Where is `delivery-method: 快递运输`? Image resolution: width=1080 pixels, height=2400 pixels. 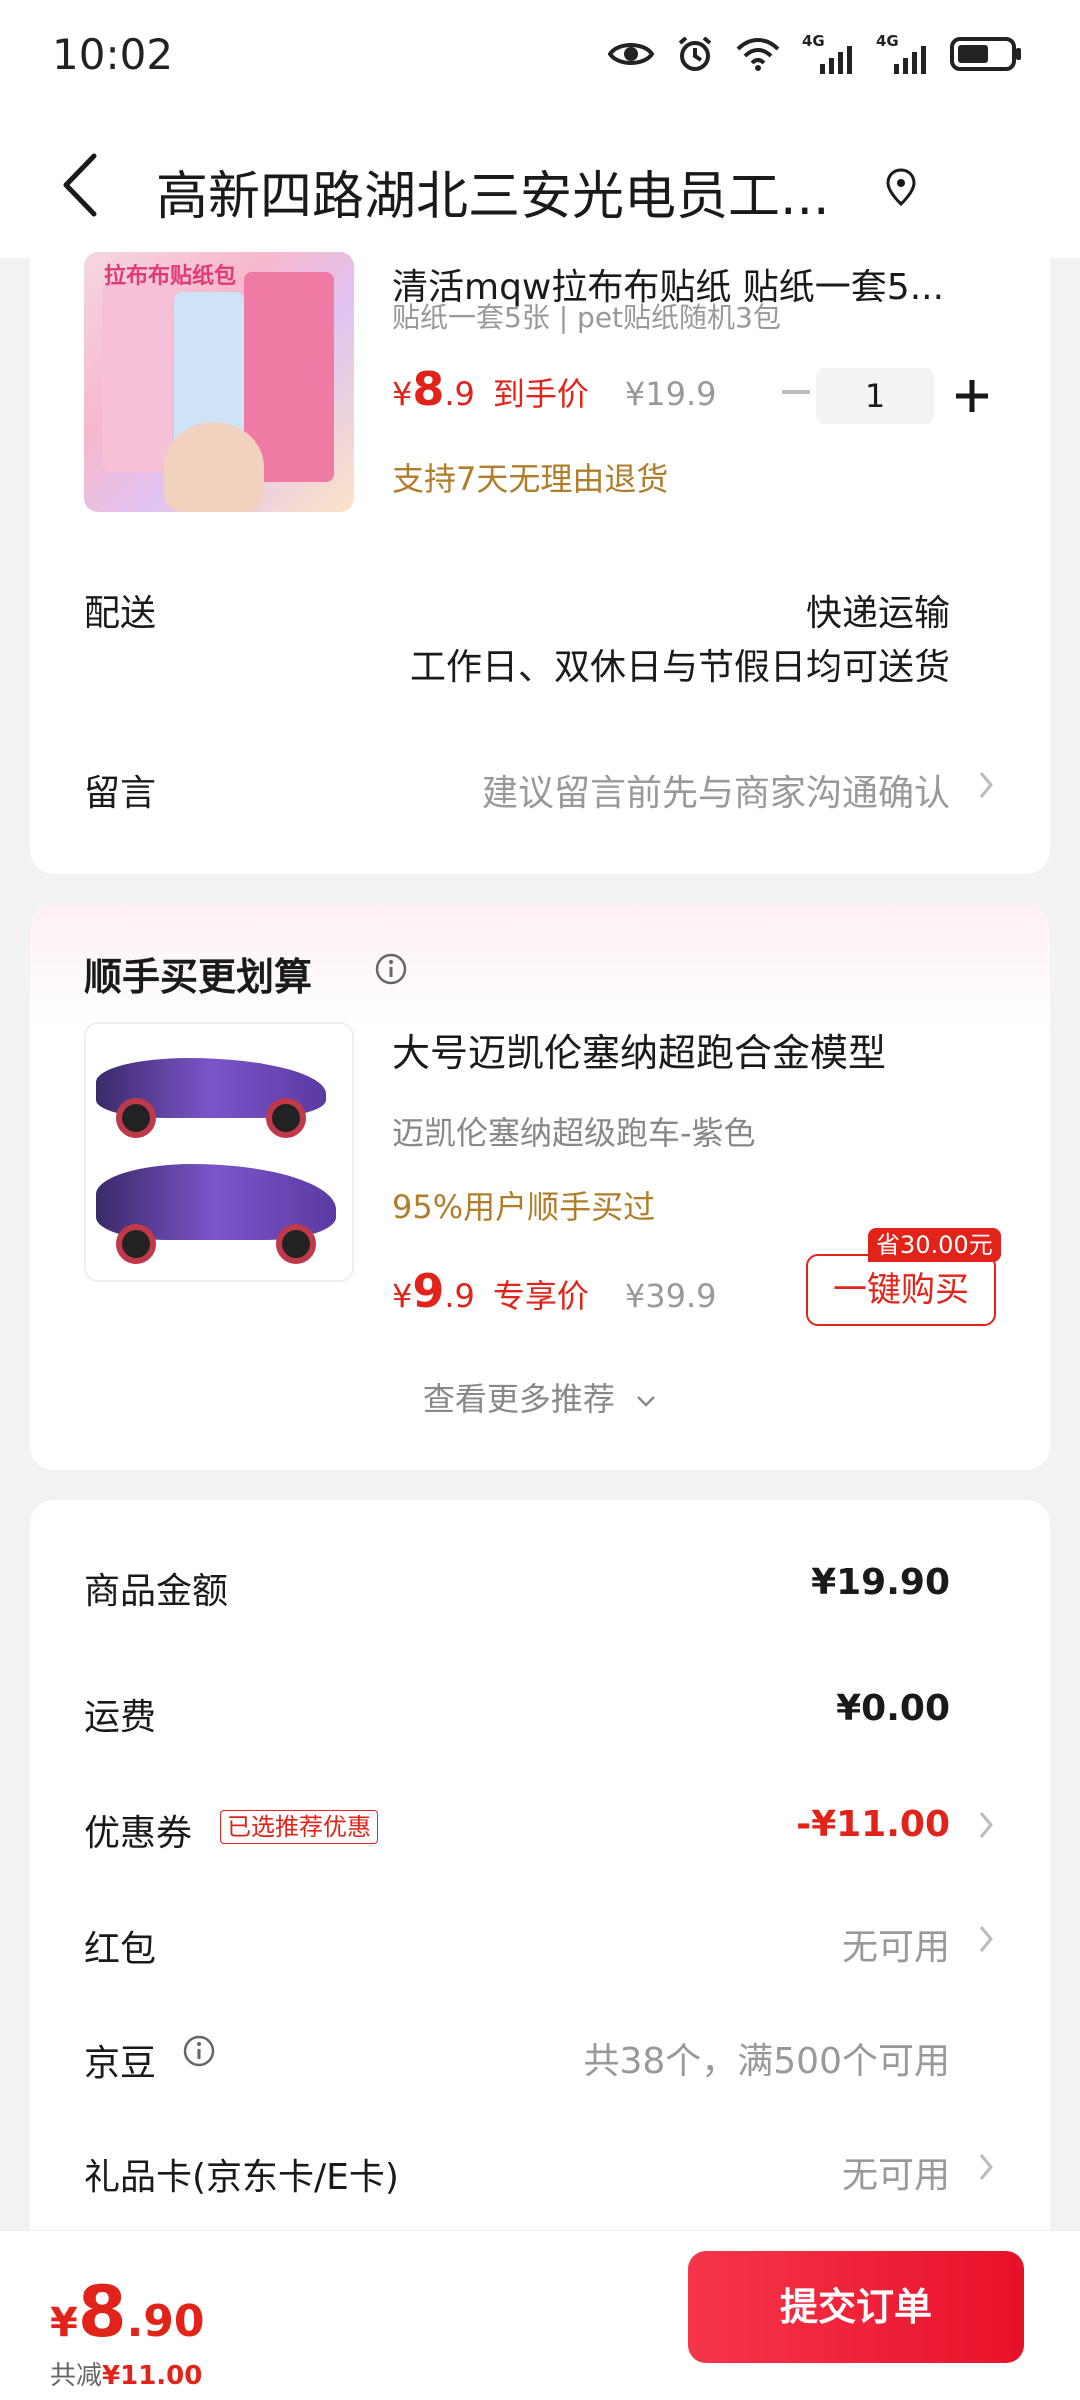
delivery-method: 快递运输 is located at coordinates (878, 610).